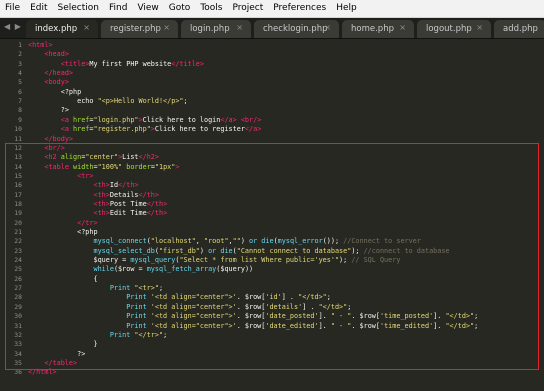 The width and height of the screenshot is (544, 391). What do you see at coordinates (148, 157) in the screenshot?
I see `code-token: </h2>` at bounding box center [148, 157].